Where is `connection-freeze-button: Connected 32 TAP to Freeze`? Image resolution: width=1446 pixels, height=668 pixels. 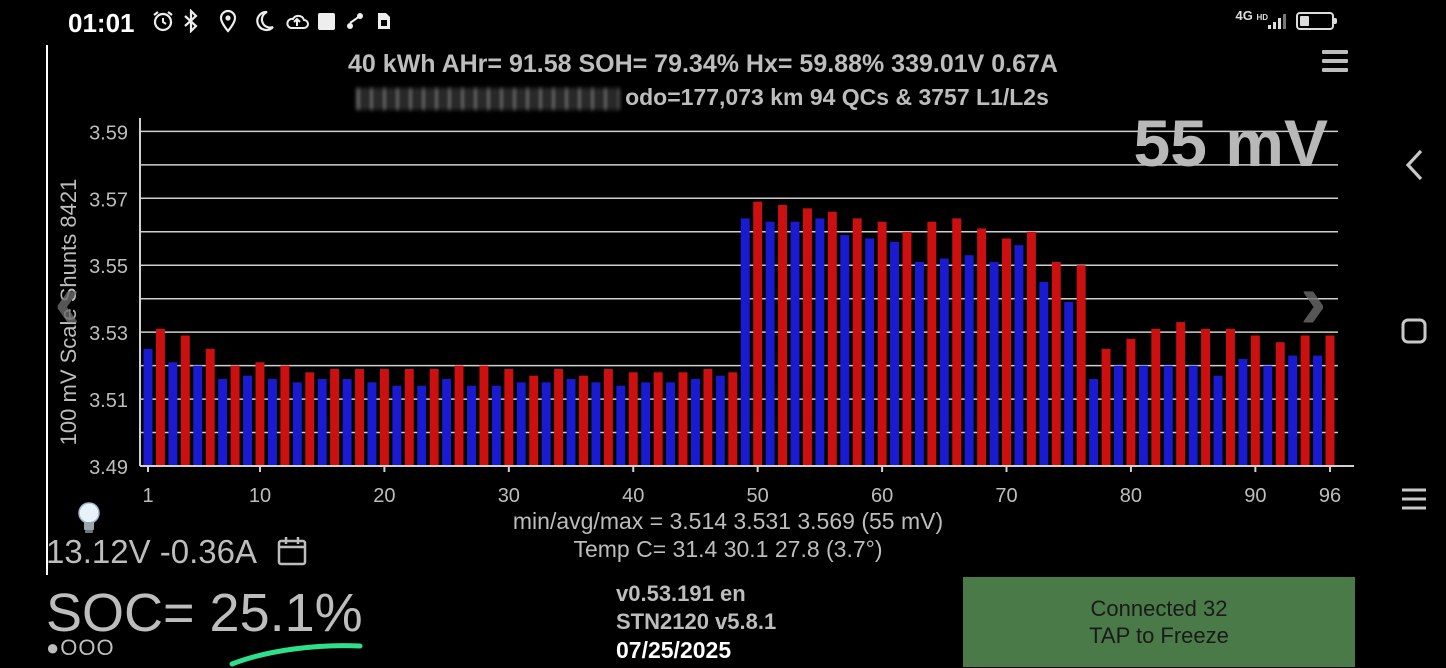
connection-freeze-button: Connected 32 TAP to Freeze is located at coordinates (1159, 622).